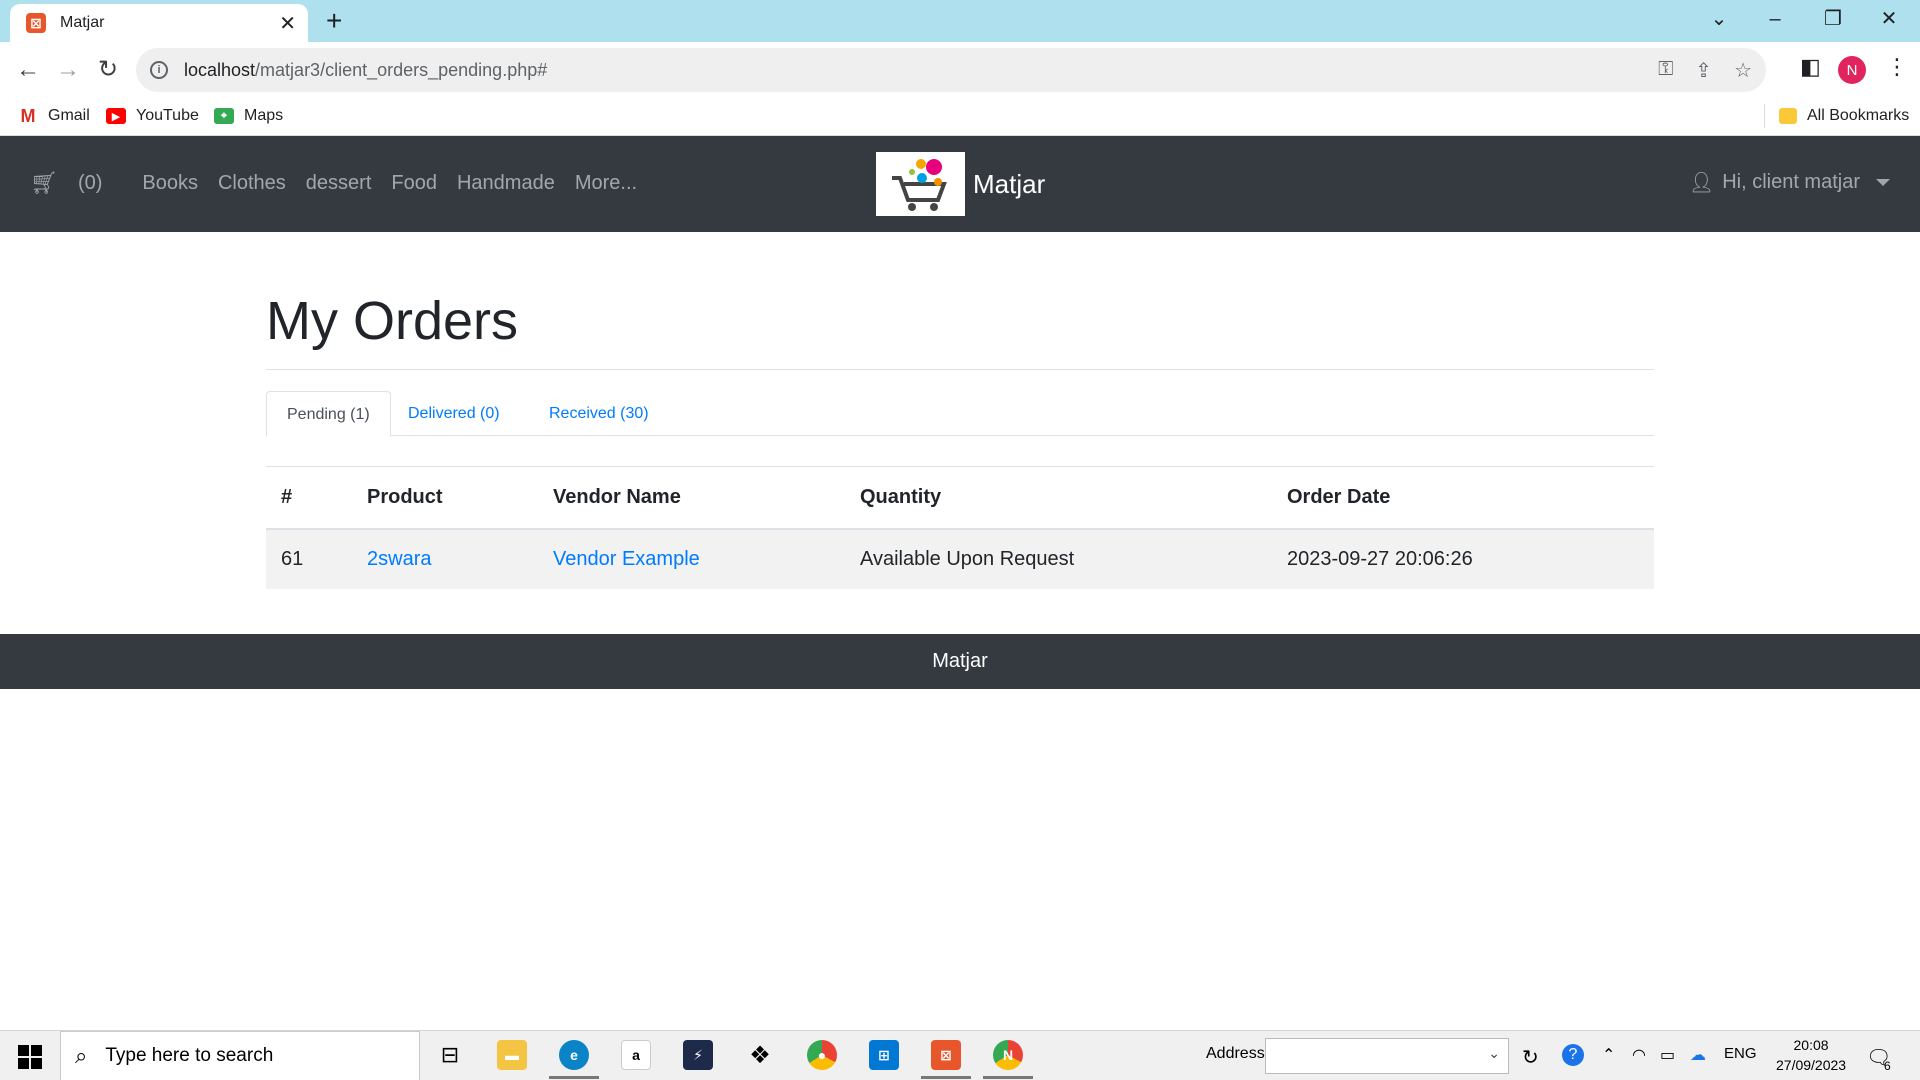 The width and height of the screenshot is (1920, 1080). I want to click on bookmark-youtube: ▶ YouTube, so click(152, 116).